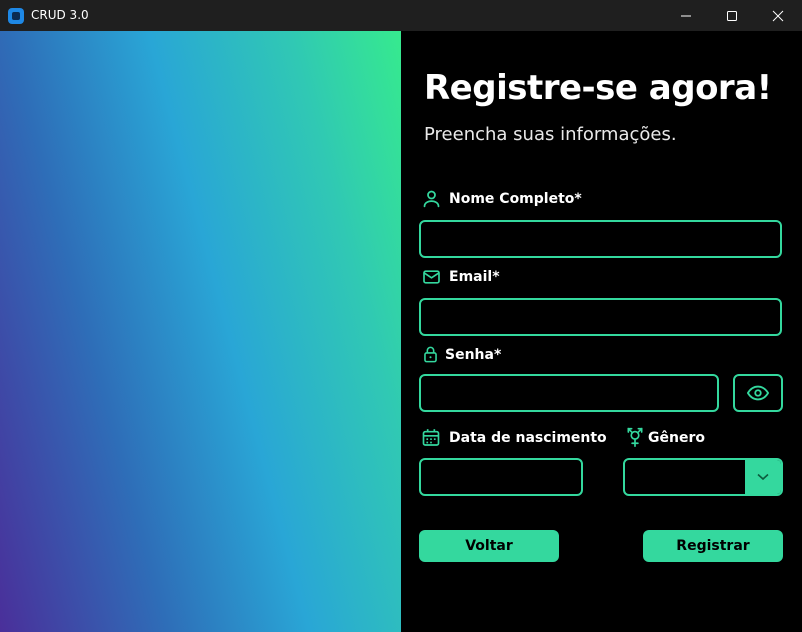  I want to click on close-button, so click(778, 15).